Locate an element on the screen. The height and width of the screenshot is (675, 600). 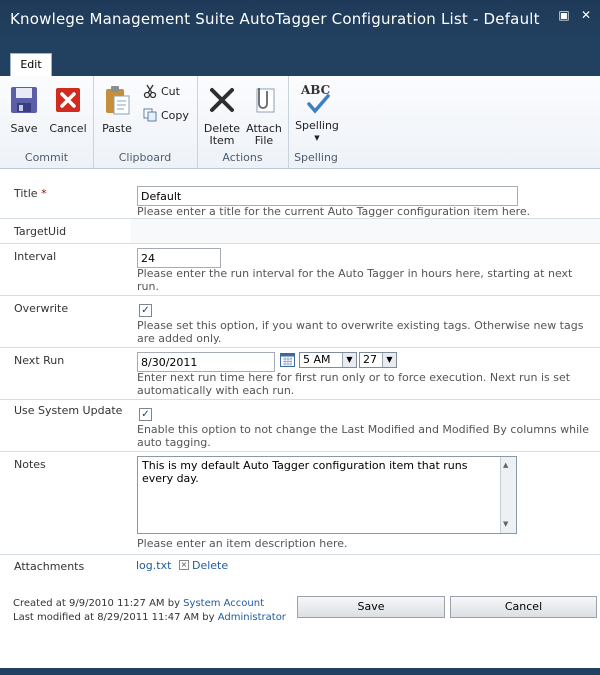
copy-button: Copy is located at coordinates (166, 115).